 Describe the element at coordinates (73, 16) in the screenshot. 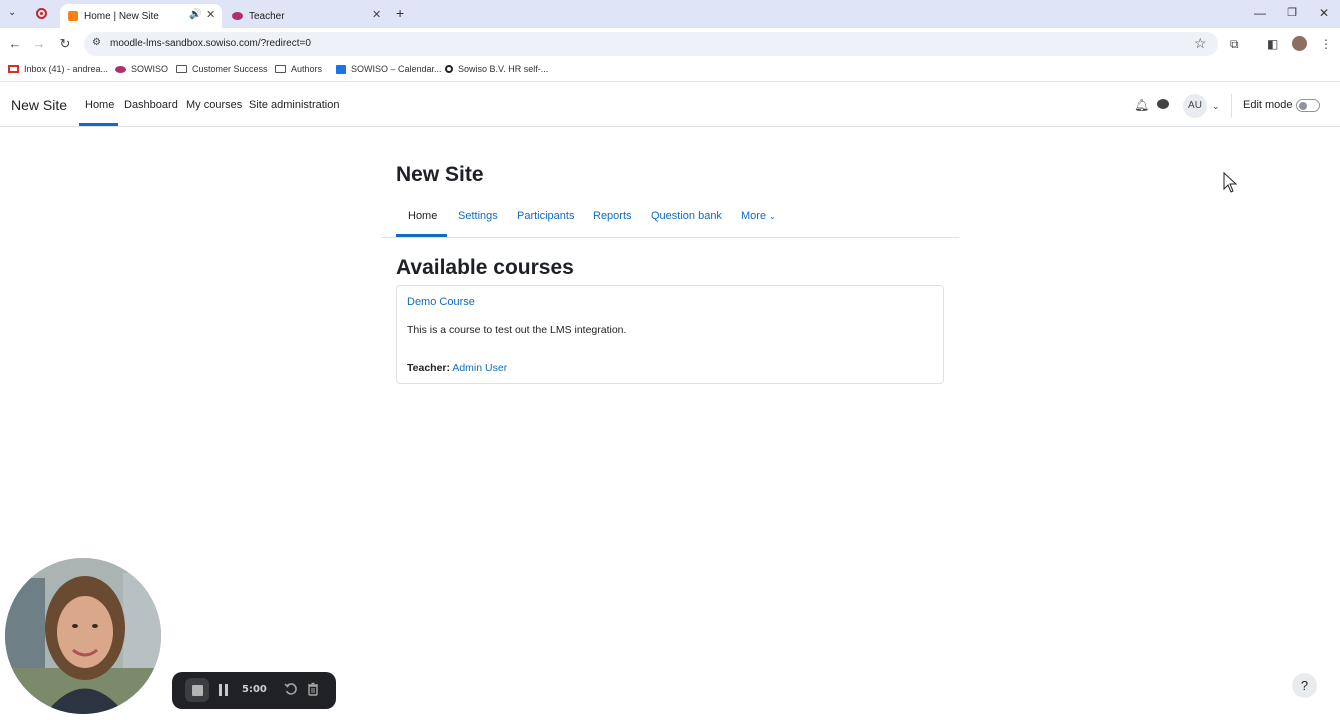

I see `moodle-favicon-icon` at that location.